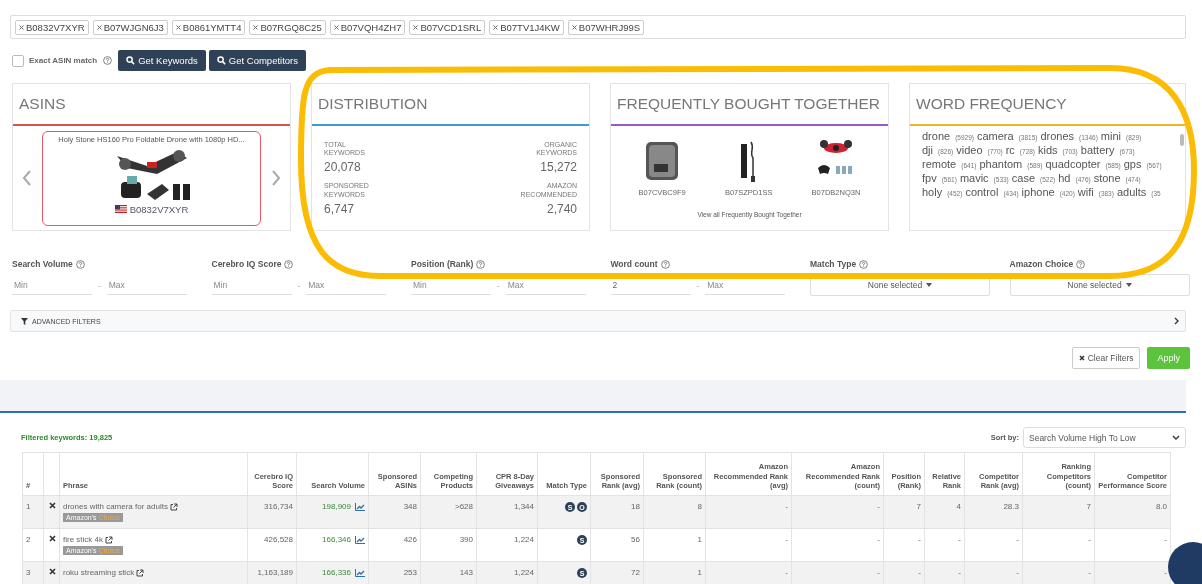 The image size is (1202, 584). What do you see at coordinates (617, 512) in the screenshot?
I see `table-cell: 18` at bounding box center [617, 512].